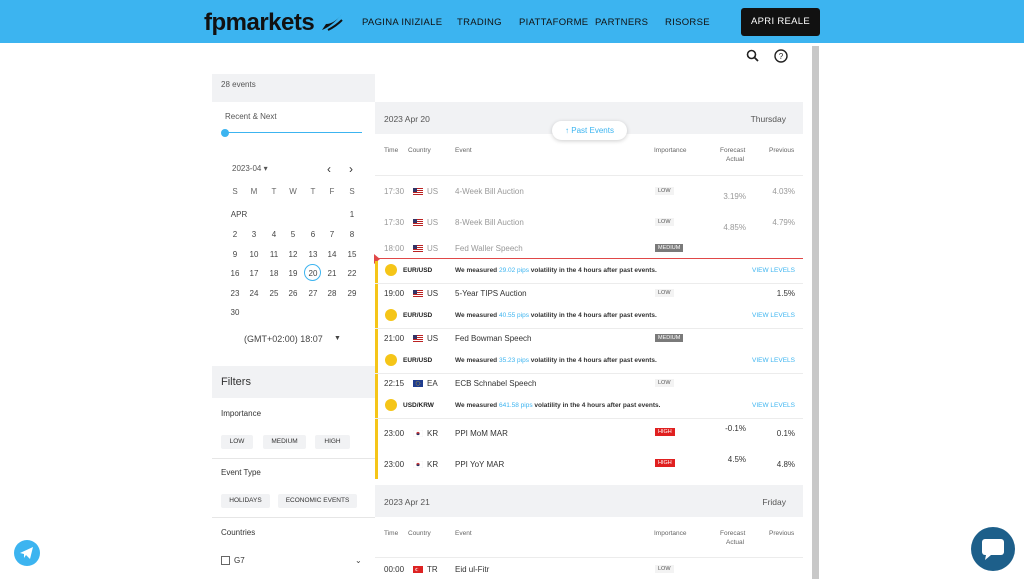 The height and width of the screenshot is (579, 1024). Describe the element at coordinates (27, 553) in the screenshot. I see `telegram-button` at that location.